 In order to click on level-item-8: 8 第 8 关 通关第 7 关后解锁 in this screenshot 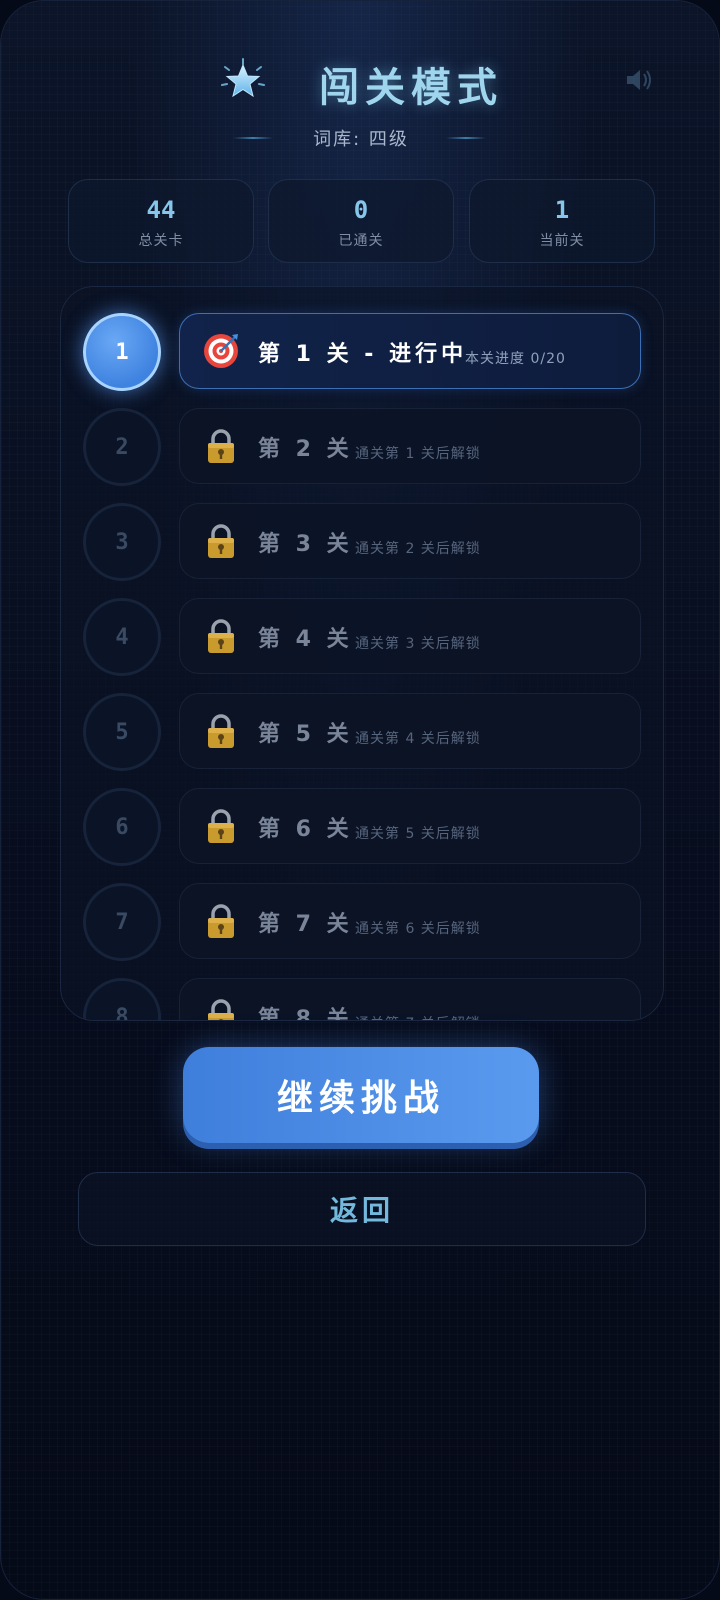, I will do `click(362, 999)`.